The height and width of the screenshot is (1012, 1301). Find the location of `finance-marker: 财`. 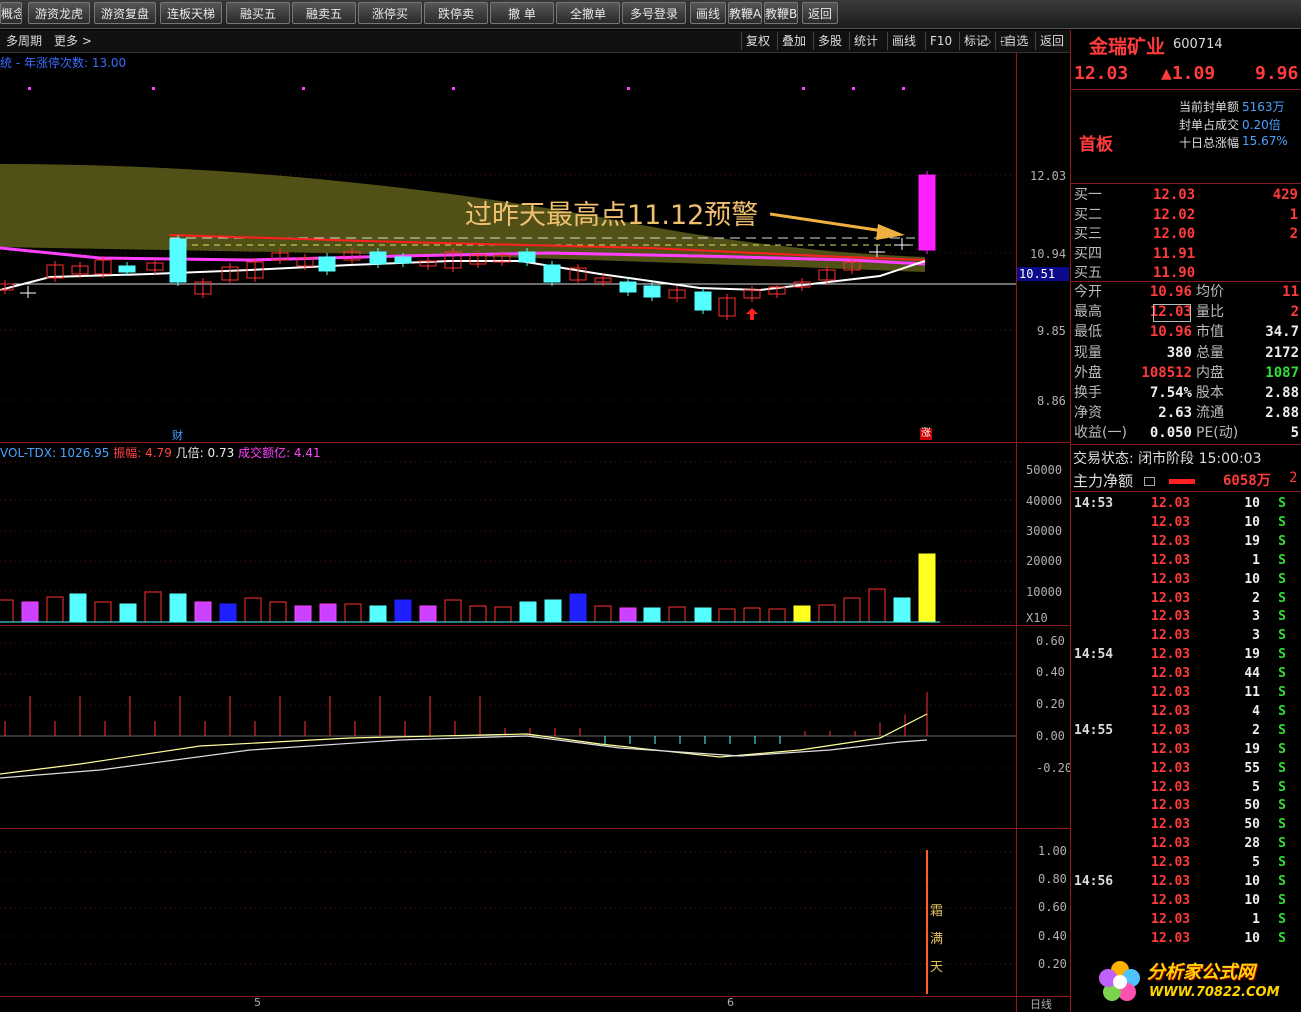

finance-marker: 财 is located at coordinates (177, 435).